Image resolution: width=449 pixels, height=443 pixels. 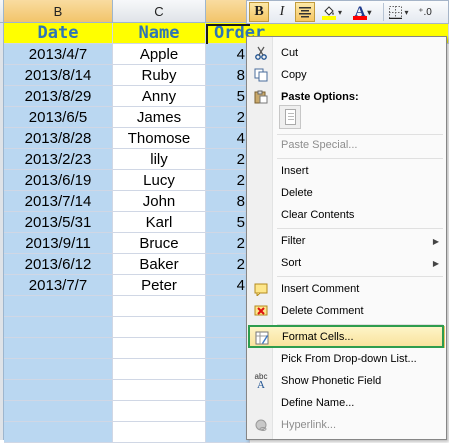 What do you see at coordinates (295, 171) in the screenshot?
I see `menu-label-insert: Insert` at bounding box center [295, 171].